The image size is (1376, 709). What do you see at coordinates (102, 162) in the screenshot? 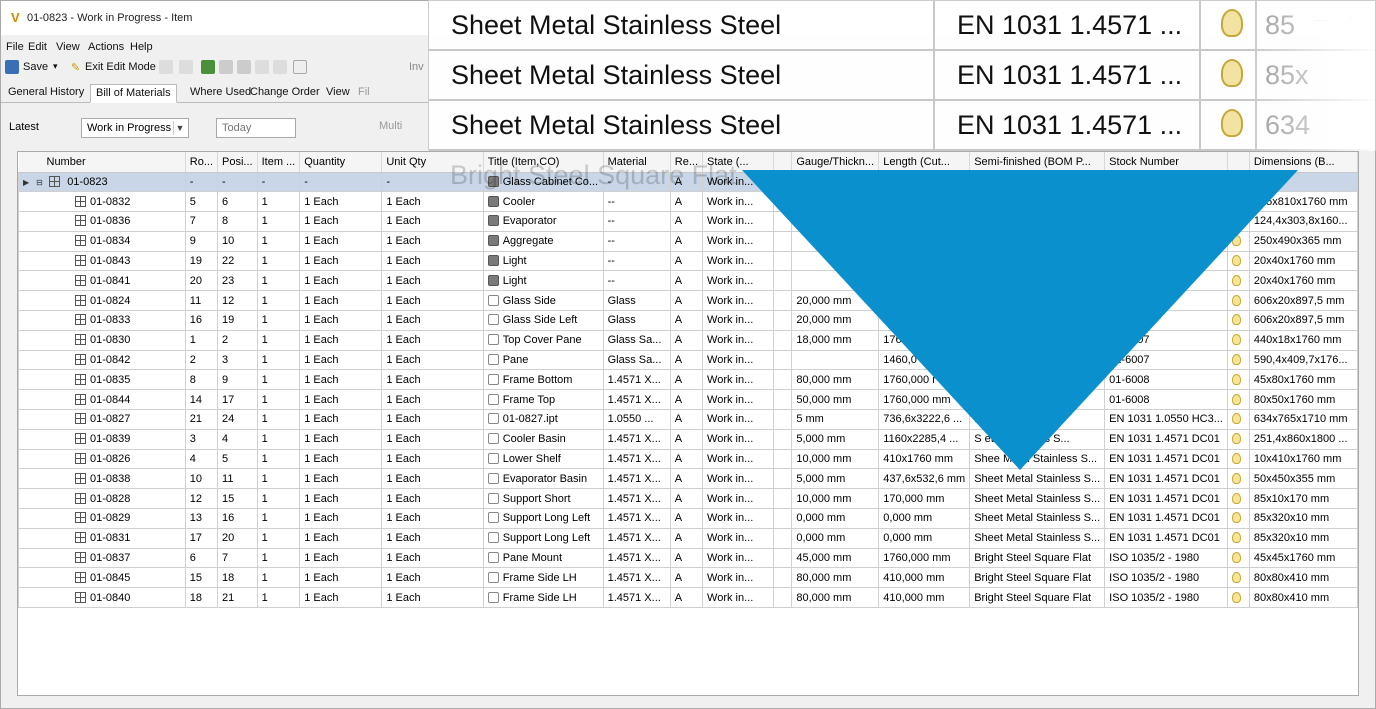
I see `column-header: Number` at bounding box center [102, 162].